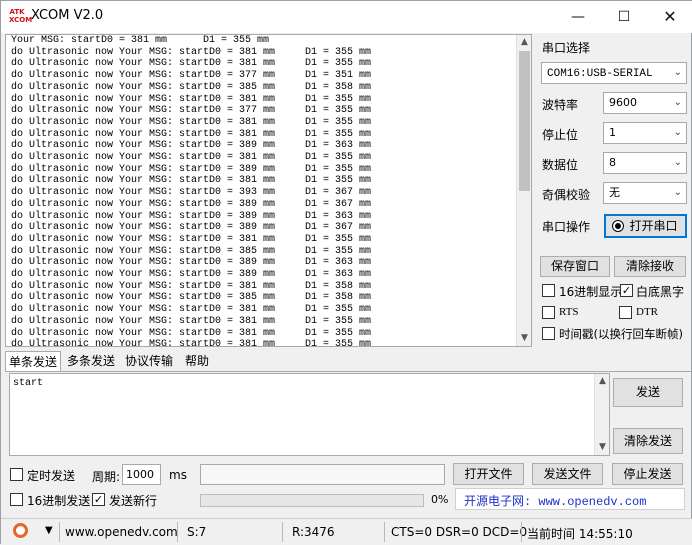  Describe the element at coordinates (91, 361) in the screenshot. I see `tab-multi-send: 多条发送` at that location.